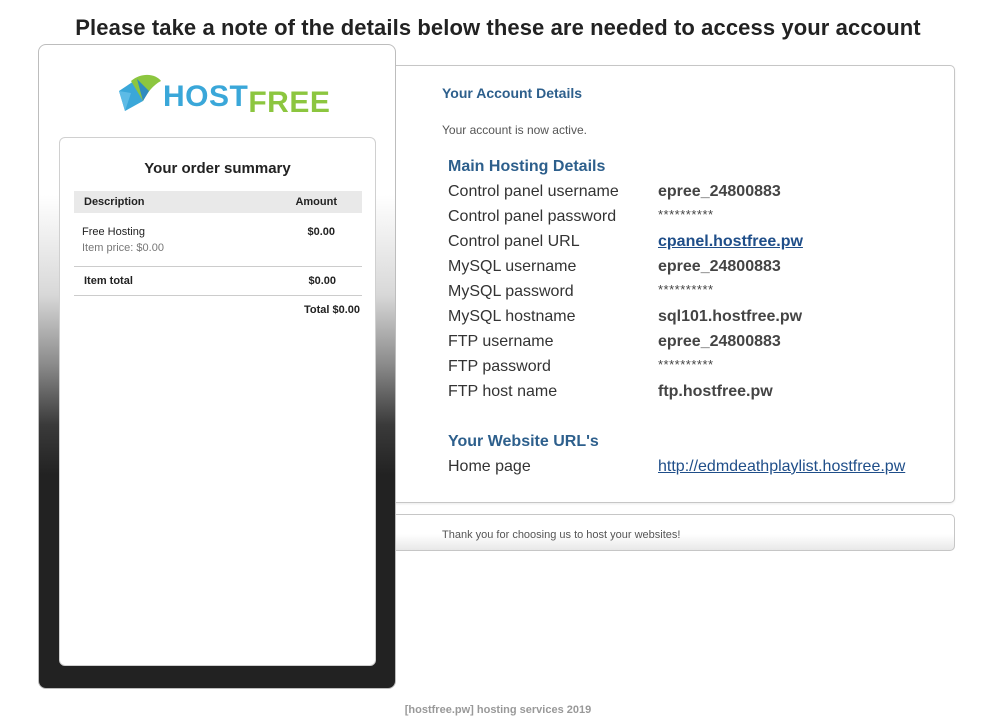 Image resolution: width=1003 pixels, height=728 pixels. I want to click on hostfree-logo: HOSTFREE, so click(221, 95).